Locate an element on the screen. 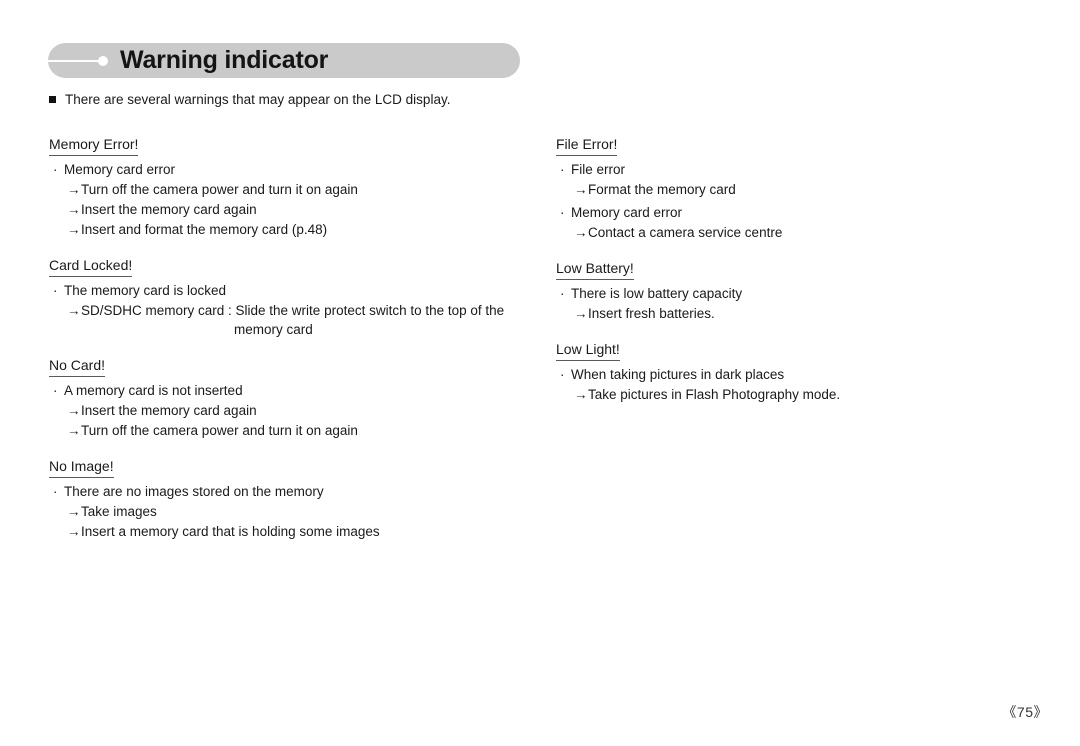  warning-cause: · File error is located at coordinates (786, 169).